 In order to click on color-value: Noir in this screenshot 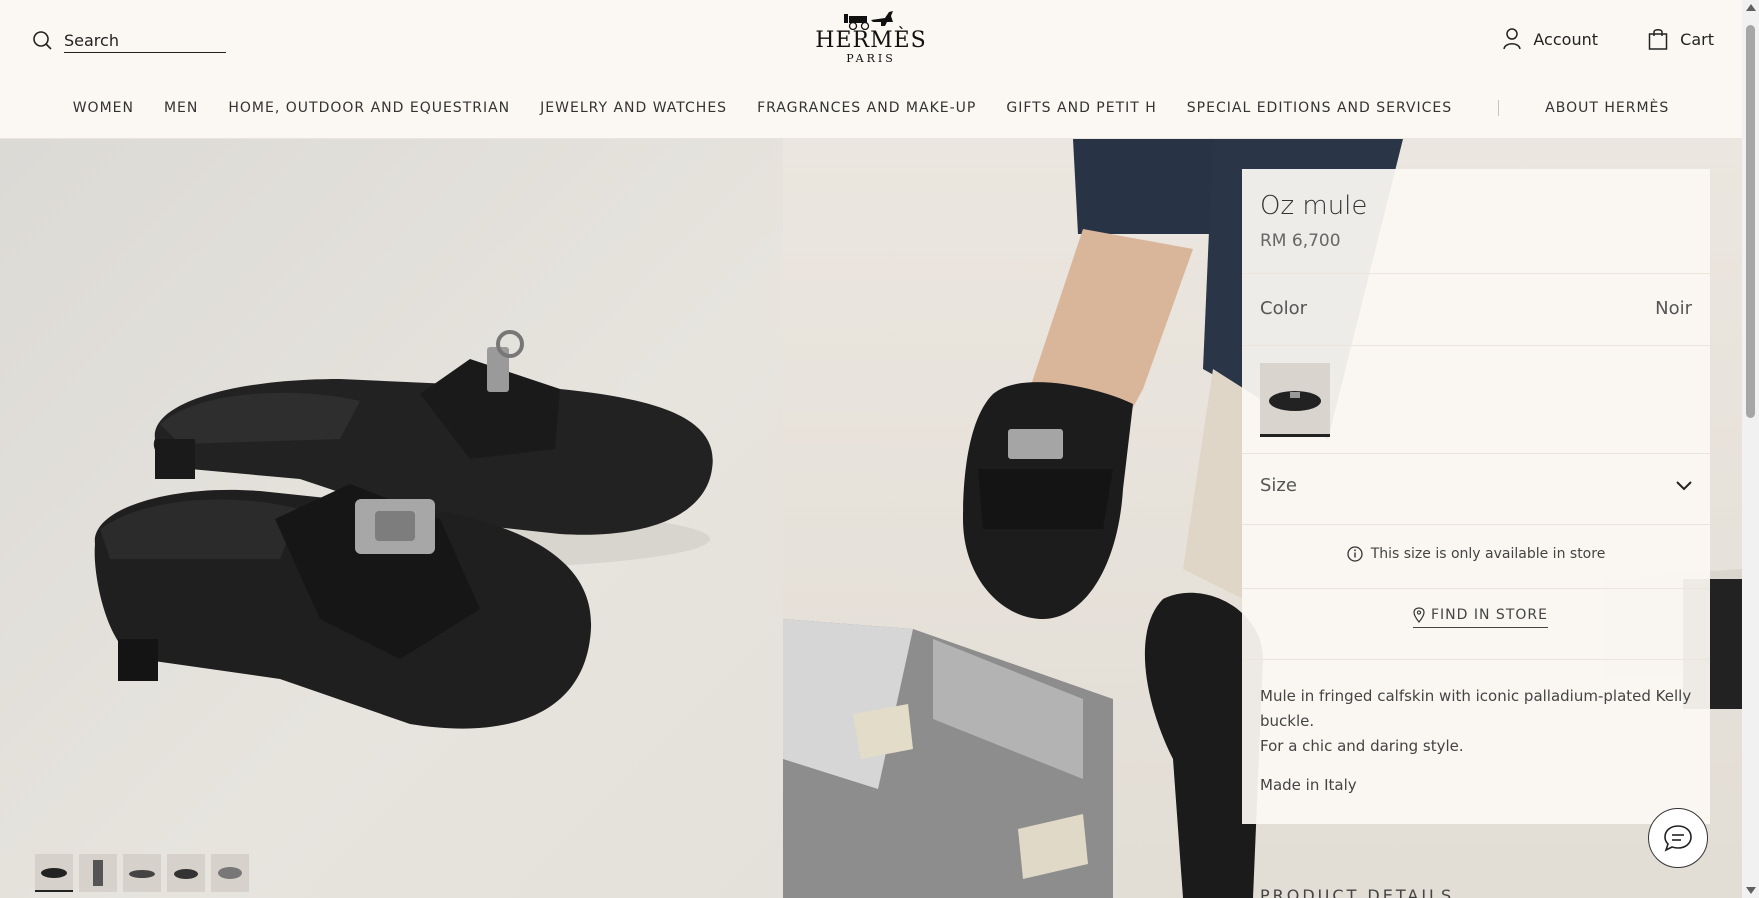, I will do `click(1673, 308)`.